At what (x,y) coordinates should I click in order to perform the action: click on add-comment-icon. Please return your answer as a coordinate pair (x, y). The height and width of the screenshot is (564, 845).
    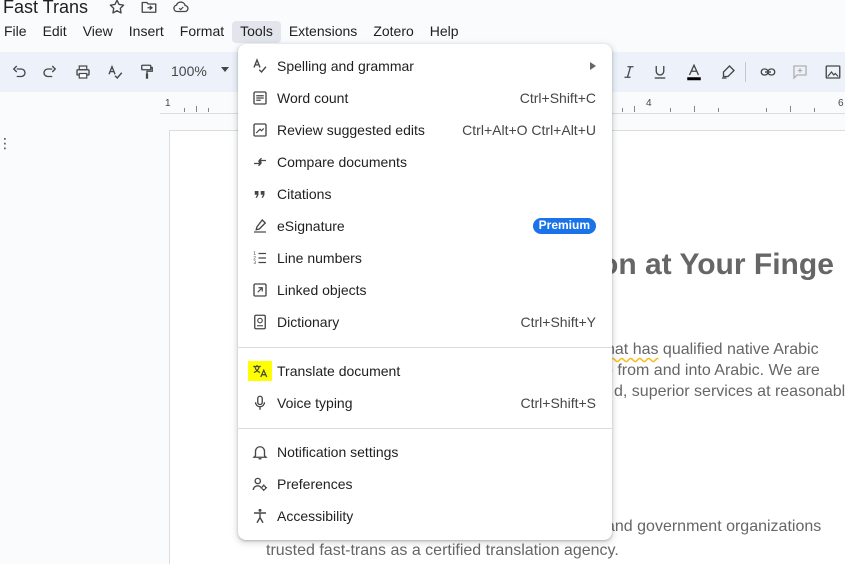
    Looking at the image, I should click on (800, 72).